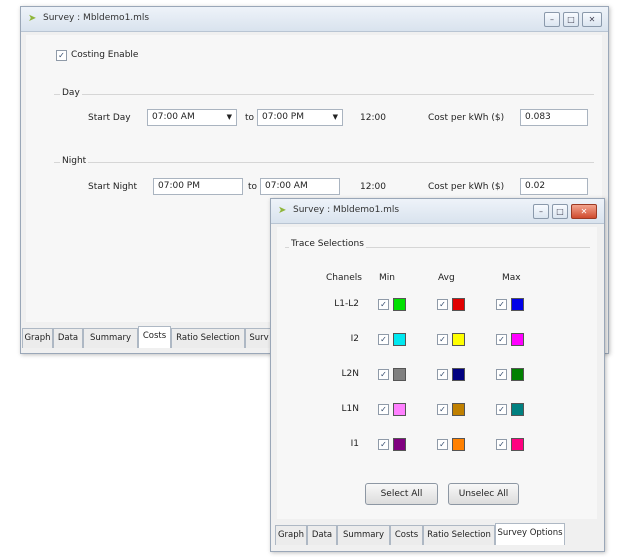  I want to click on day-duration: 12:00, so click(373, 118).